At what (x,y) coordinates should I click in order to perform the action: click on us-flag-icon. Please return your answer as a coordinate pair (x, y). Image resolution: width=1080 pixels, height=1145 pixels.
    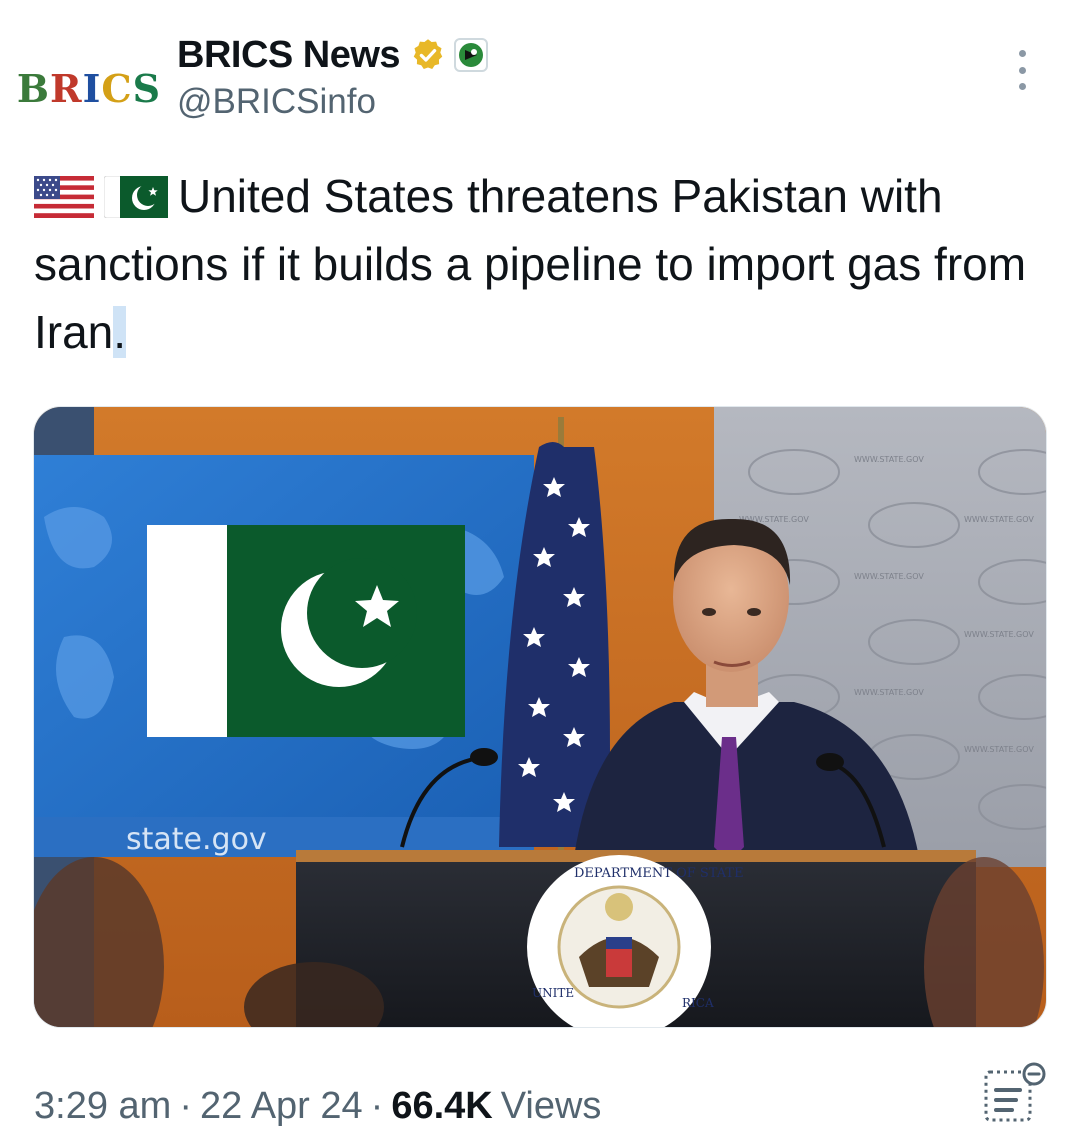
    Looking at the image, I should click on (64, 197).